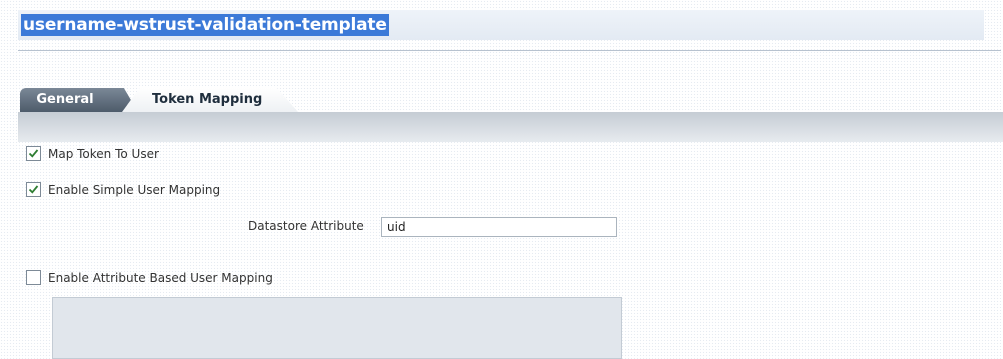 The width and height of the screenshot is (1003, 359). I want to click on map-token-to-user-checkbox, so click(33, 153).